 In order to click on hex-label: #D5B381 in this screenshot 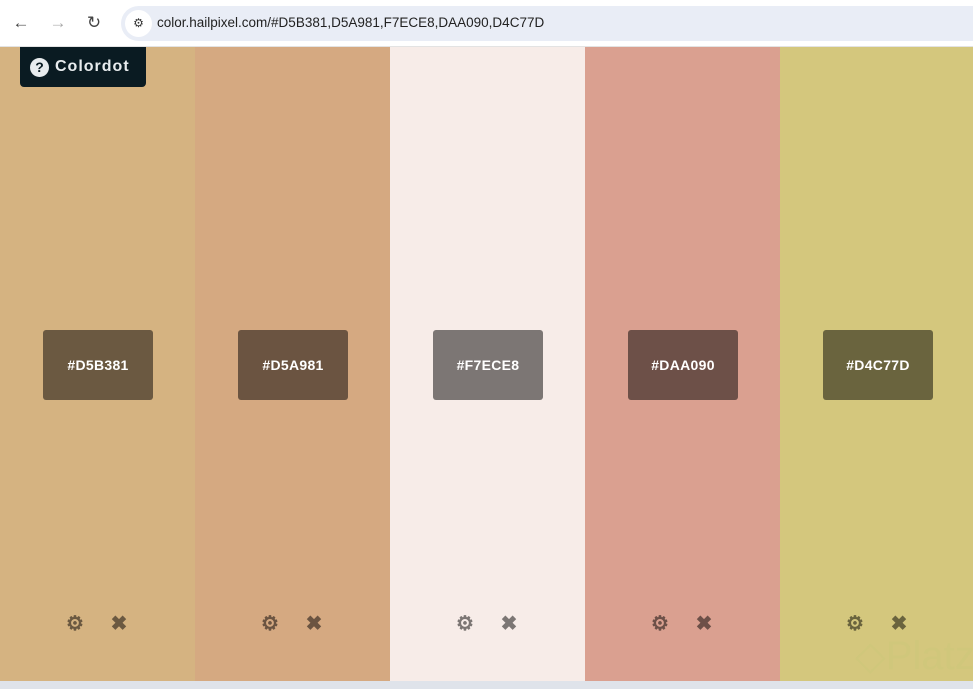, I will do `click(98, 365)`.